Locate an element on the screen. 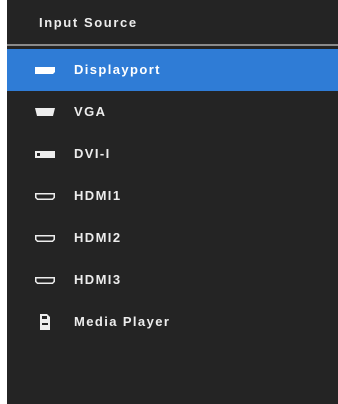  panel-title: Input Source is located at coordinates (88, 22).